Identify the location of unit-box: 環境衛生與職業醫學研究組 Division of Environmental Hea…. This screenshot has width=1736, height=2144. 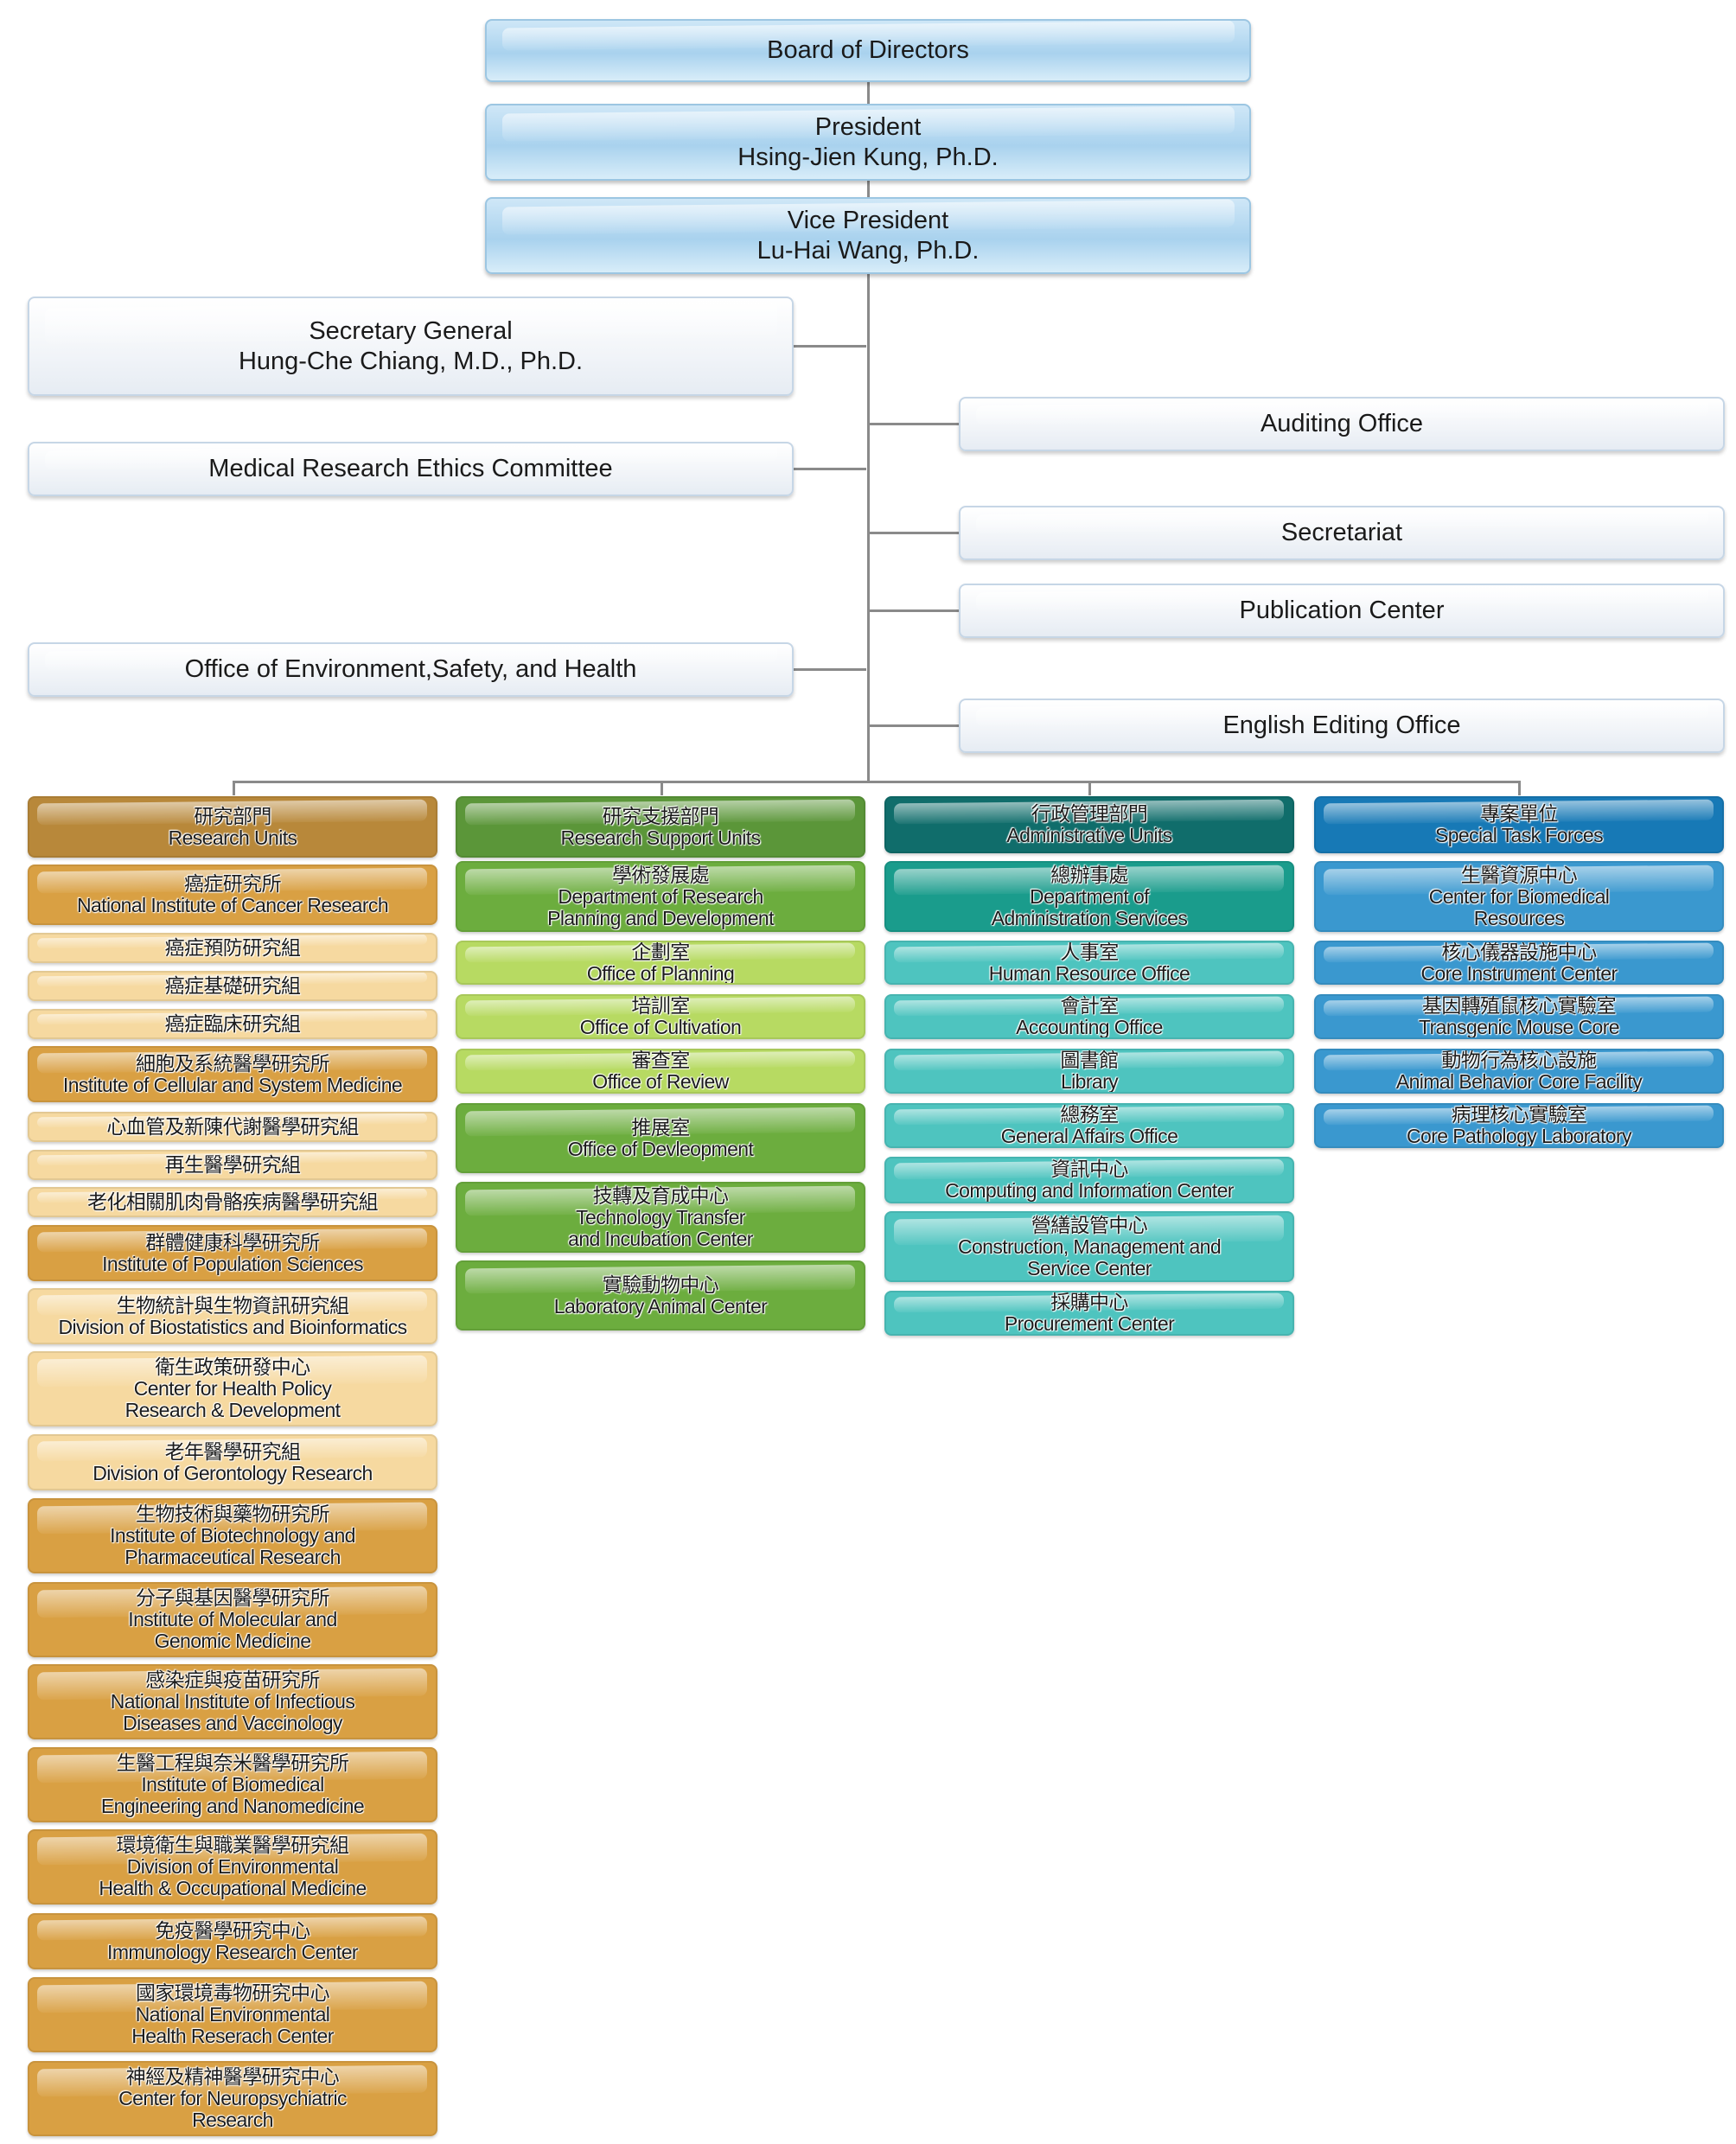
(233, 1867).